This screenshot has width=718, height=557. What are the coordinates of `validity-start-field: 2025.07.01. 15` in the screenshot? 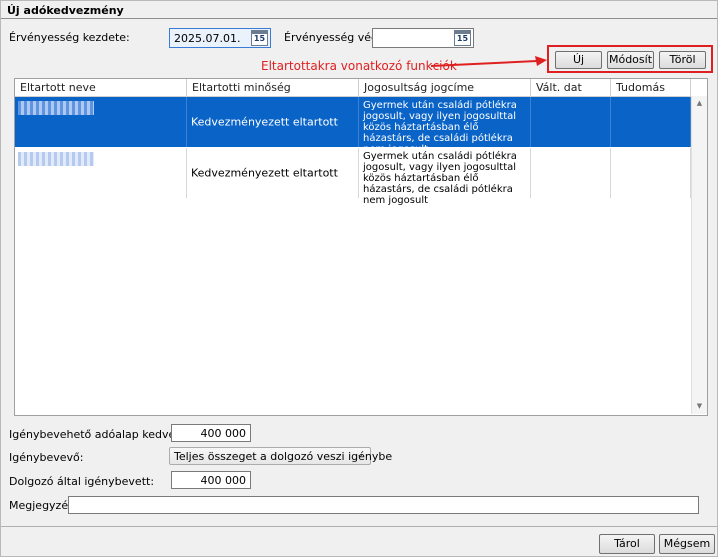 It's located at (220, 38).